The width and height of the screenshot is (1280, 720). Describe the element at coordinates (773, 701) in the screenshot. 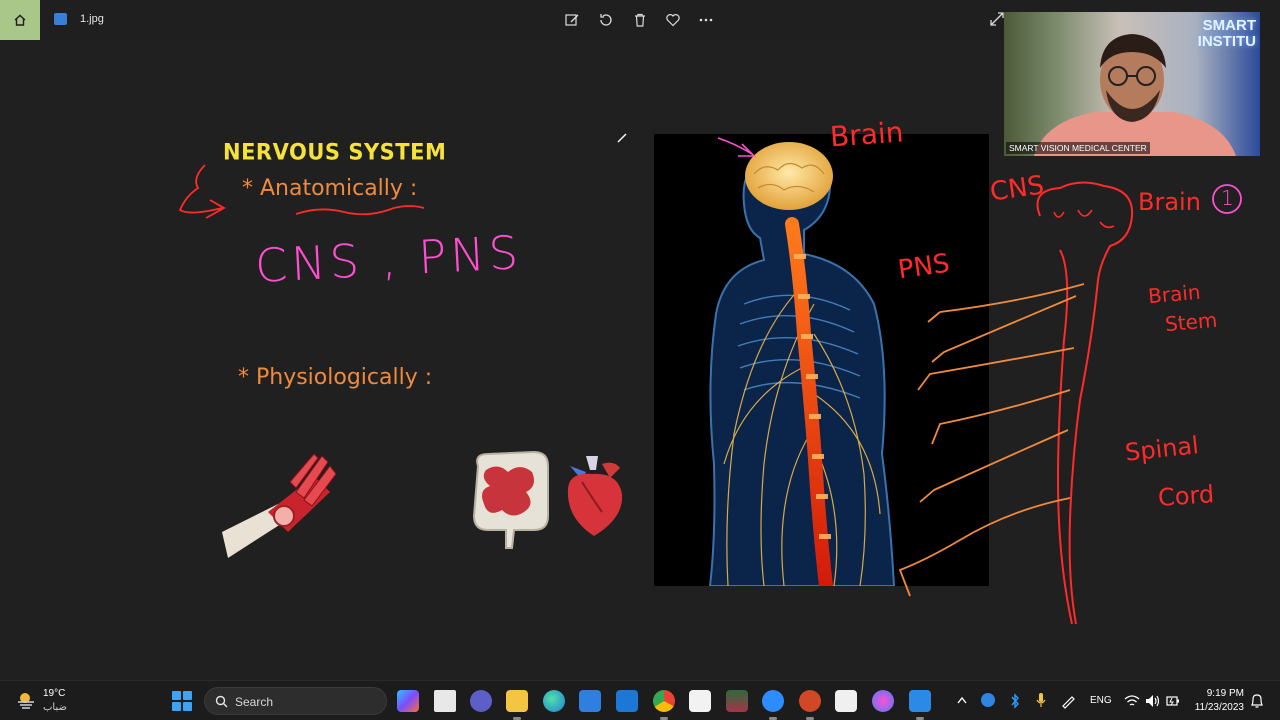

I see `zoom-icon` at that location.